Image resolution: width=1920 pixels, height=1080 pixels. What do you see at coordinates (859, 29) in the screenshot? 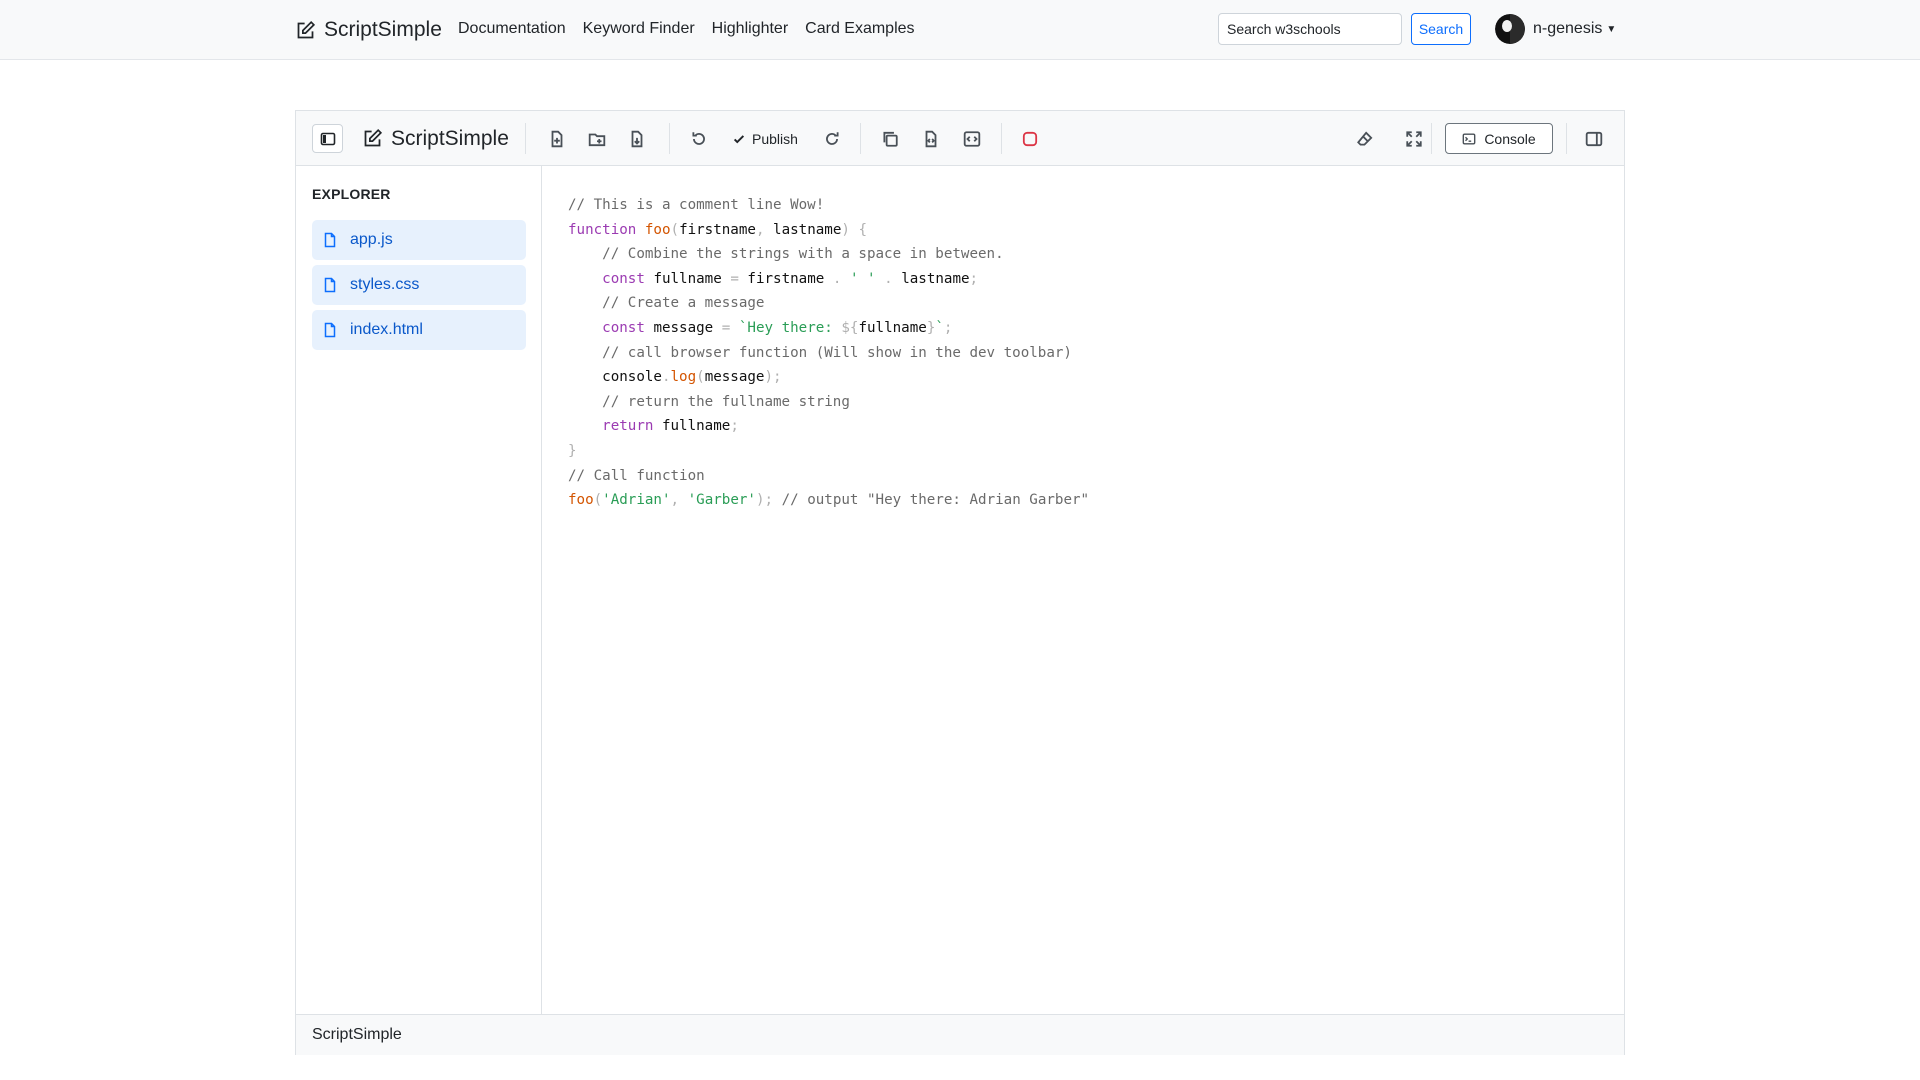
I see `nav-link-card-examples: Card Examples` at bounding box center [859, 29].